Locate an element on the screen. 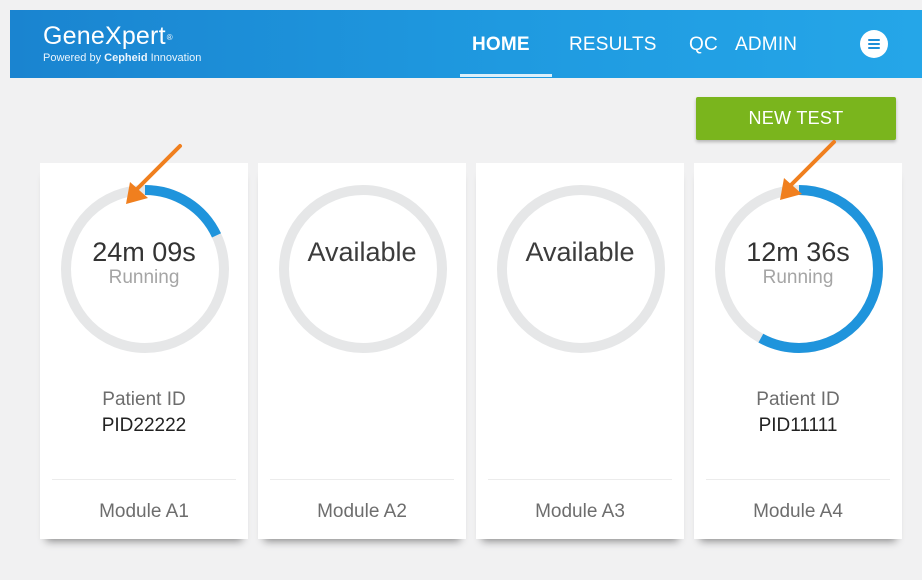 The width and height of the screenshot is (922, 580). nav-results: RESULTS is located at coordinates (613, 45).